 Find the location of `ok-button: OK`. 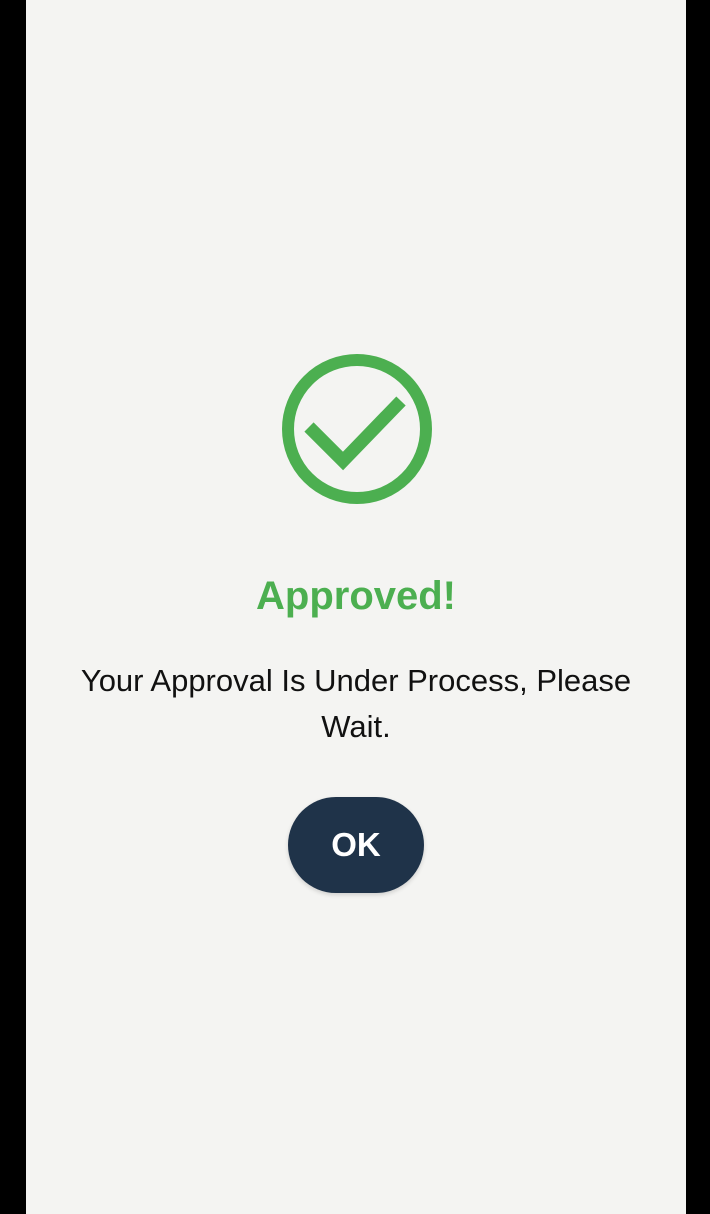

ok-button: OK is located at coordinates (356, 845).